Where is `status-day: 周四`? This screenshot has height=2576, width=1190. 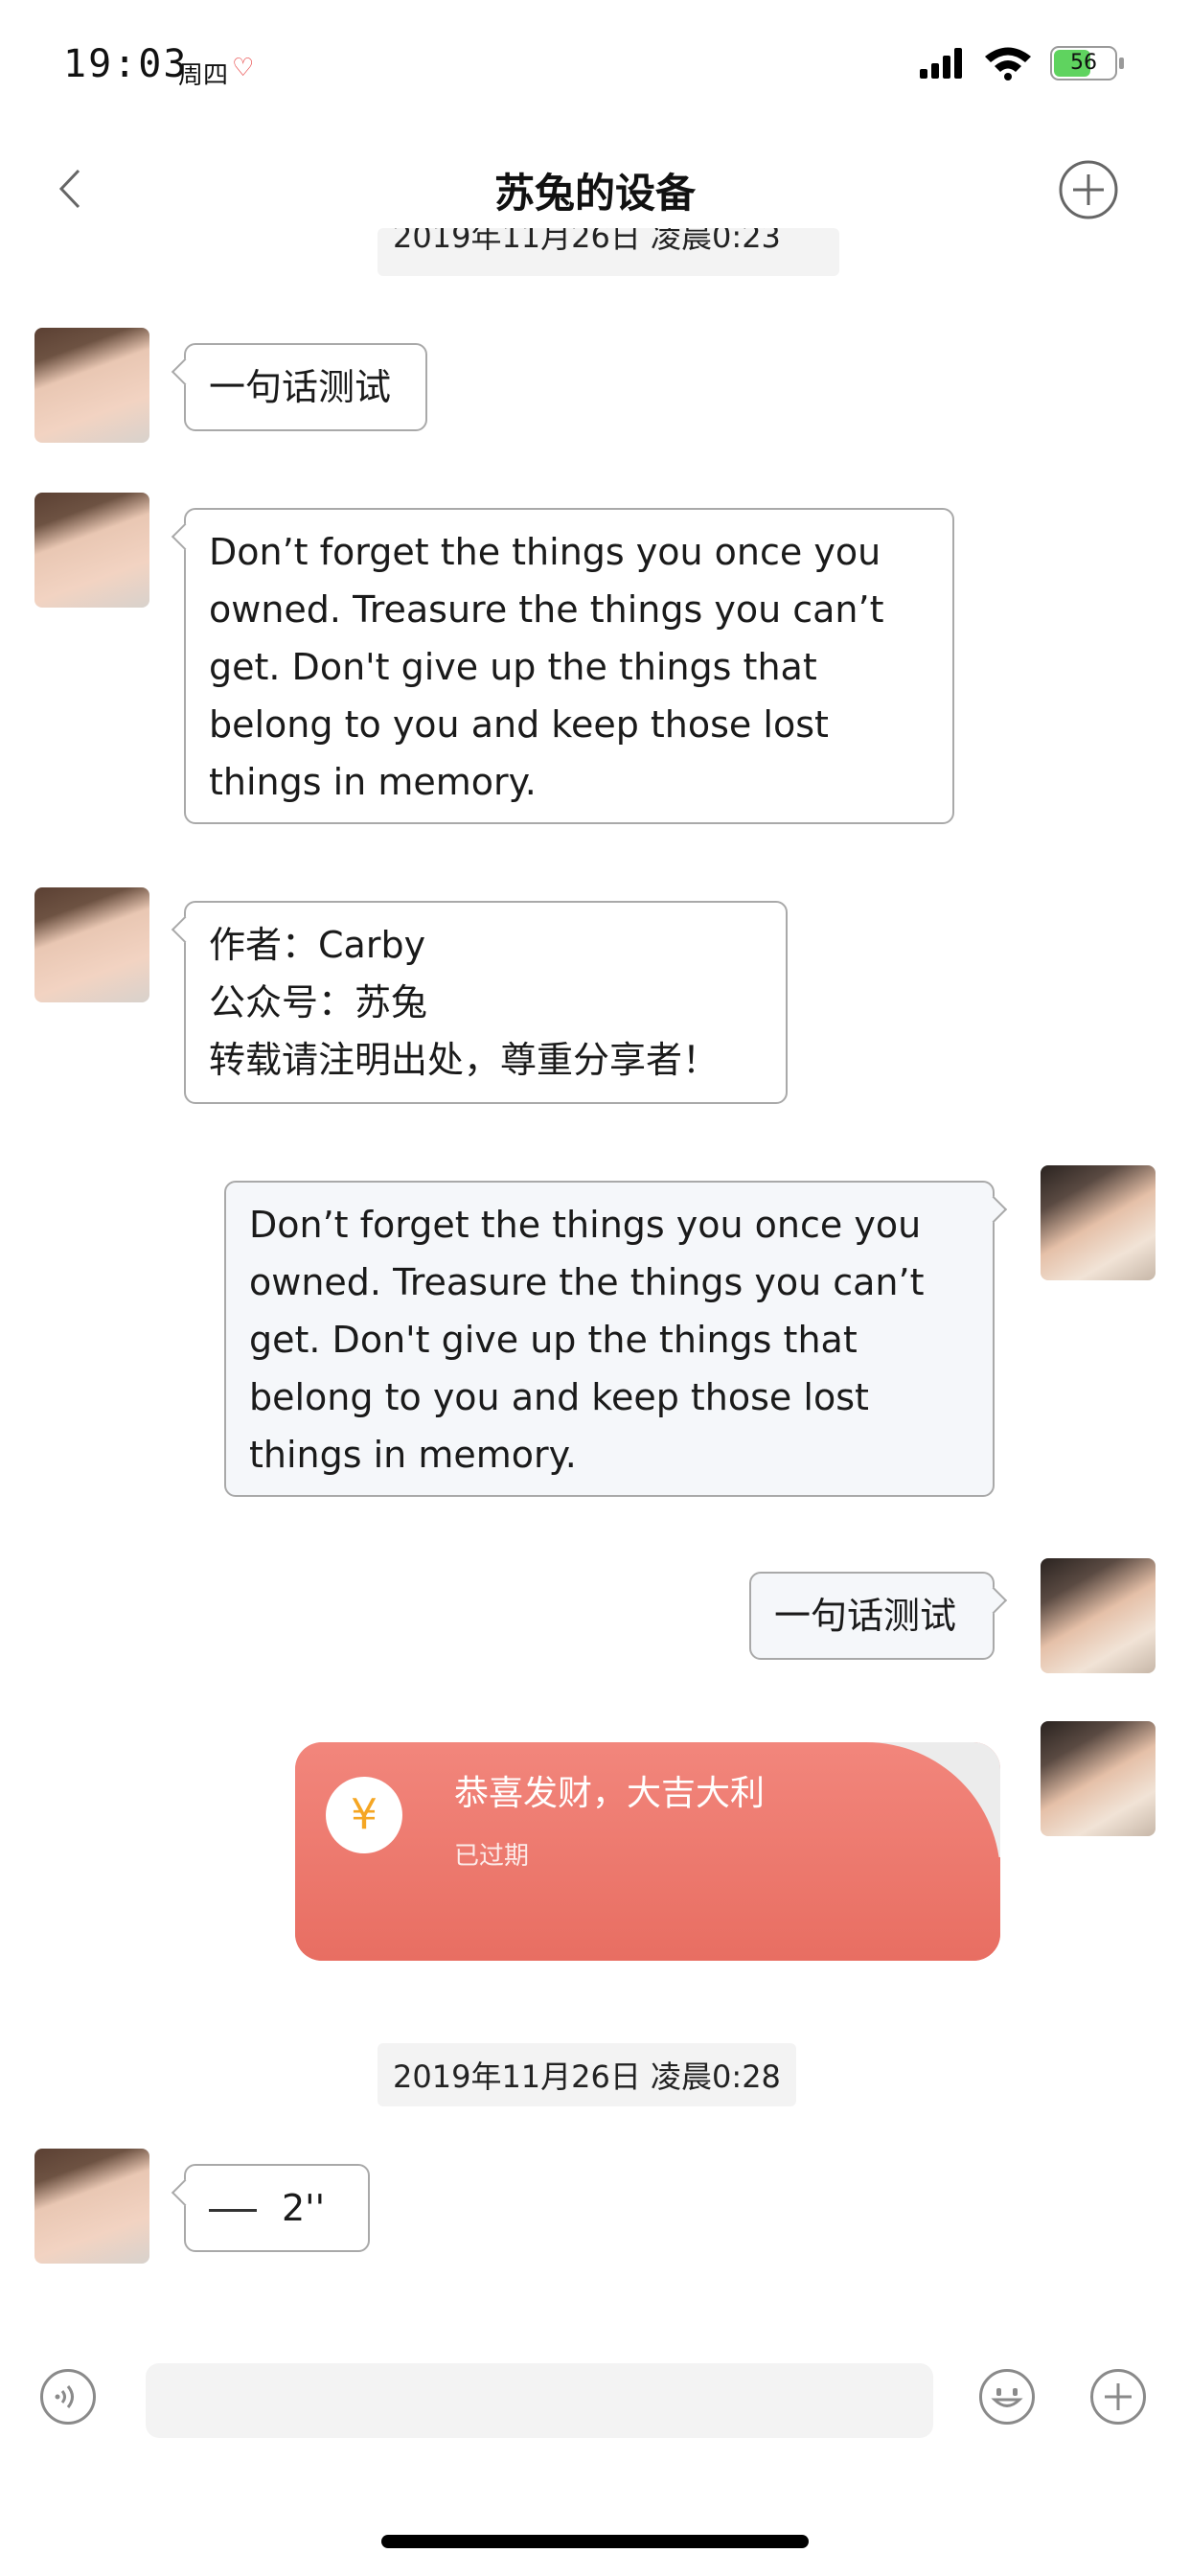 status-day: 周四 is located at coordinates (203, 75).